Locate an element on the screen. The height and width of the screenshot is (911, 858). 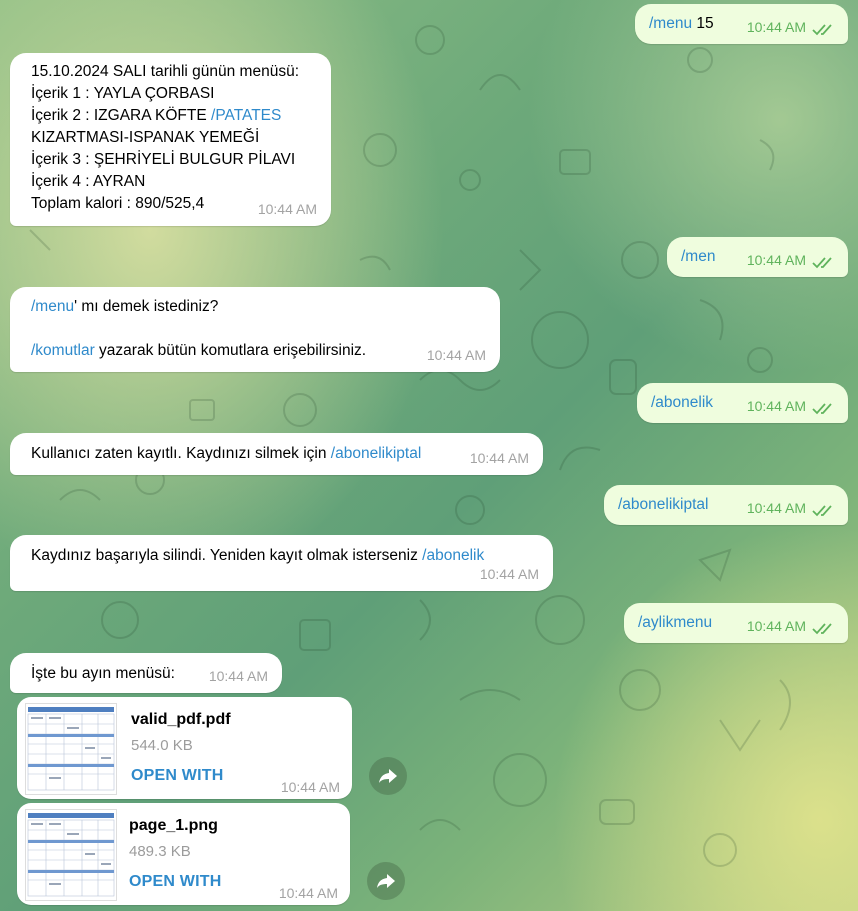
file-name: page_1.png is located at coordinates (173, 825).